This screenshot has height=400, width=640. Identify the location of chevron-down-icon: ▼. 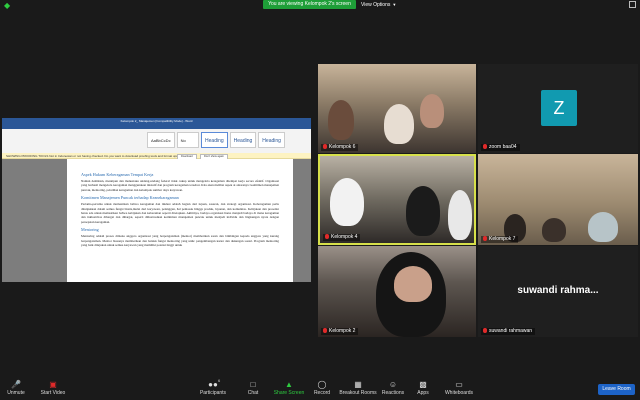
(394, 4).